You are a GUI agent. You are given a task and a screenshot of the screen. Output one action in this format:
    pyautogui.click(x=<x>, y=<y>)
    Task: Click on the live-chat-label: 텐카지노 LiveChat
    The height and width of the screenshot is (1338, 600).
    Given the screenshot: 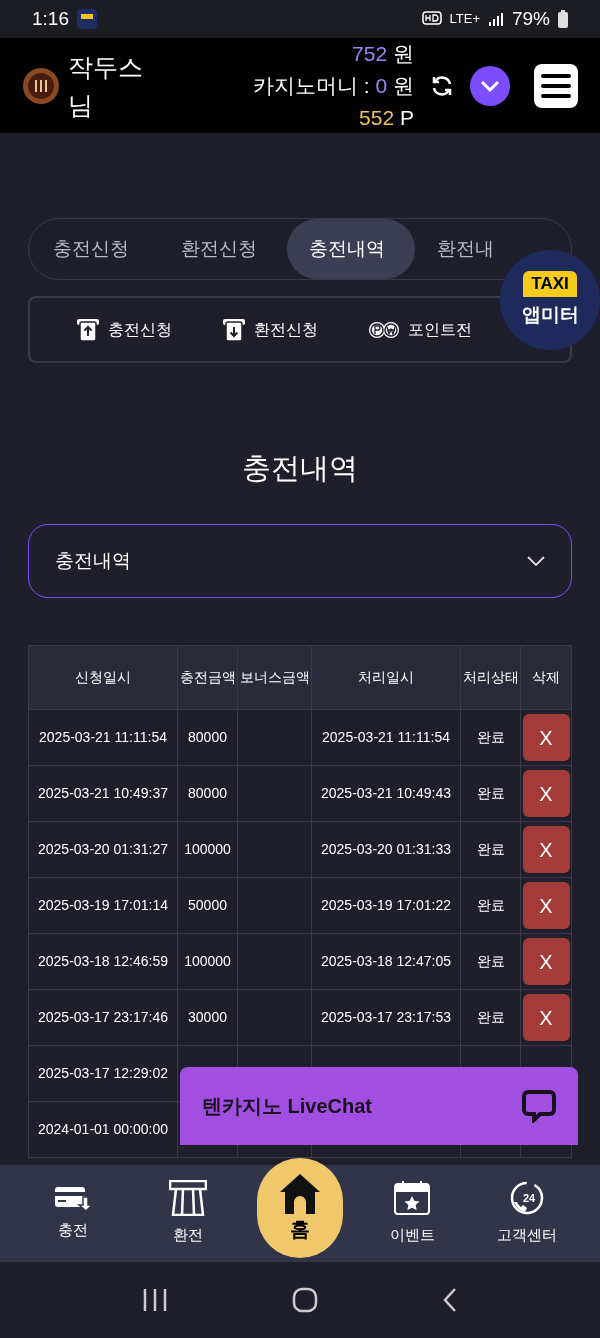 What is the action you would take?
    pyautogui.click(x=287, y=1106)
    